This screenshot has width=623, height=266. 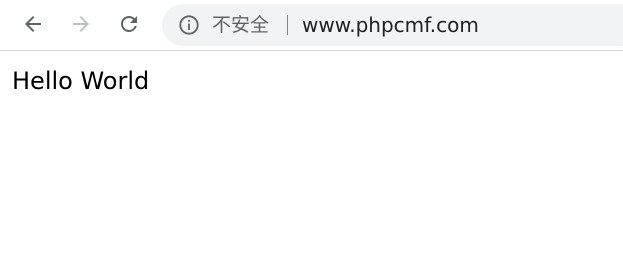 I want to click on omnibox-divider, so click(x=287, y=25).